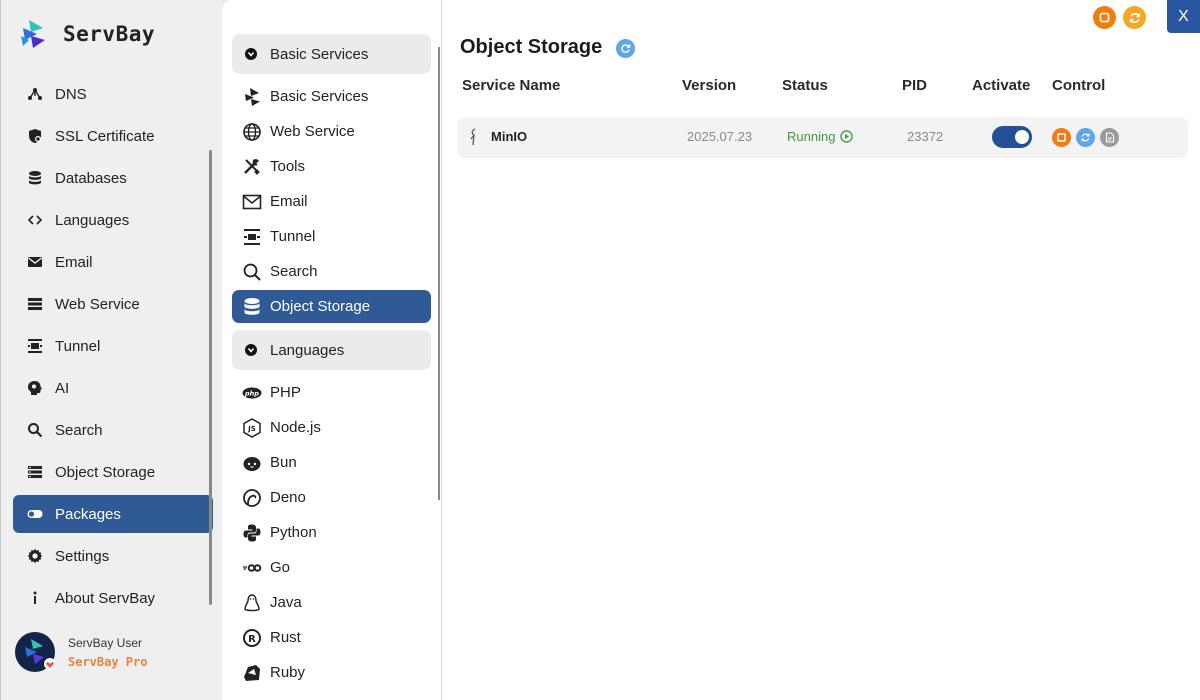 This screenshot has width=1200, height=700. I want to click on nav-item-label: Rust, so click(285, 637).